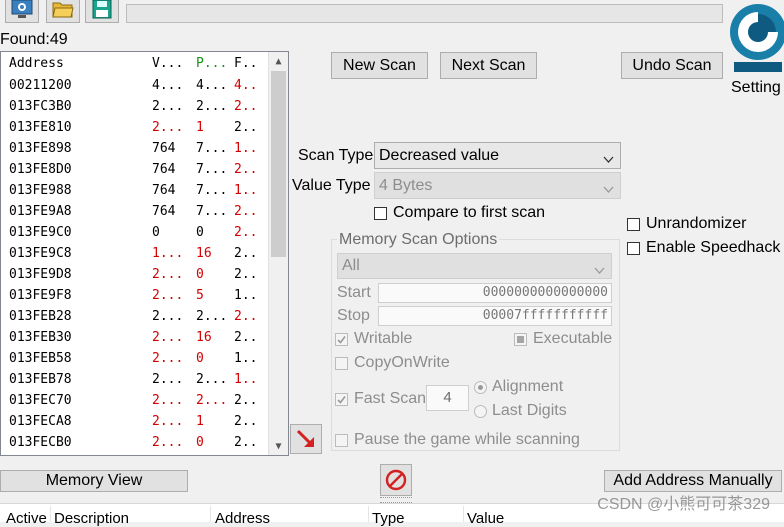  What do you see at coordinates (379, 65) in the screenshot?
I see `new-scan-button: New Scan` at bounding box center [379, 65].